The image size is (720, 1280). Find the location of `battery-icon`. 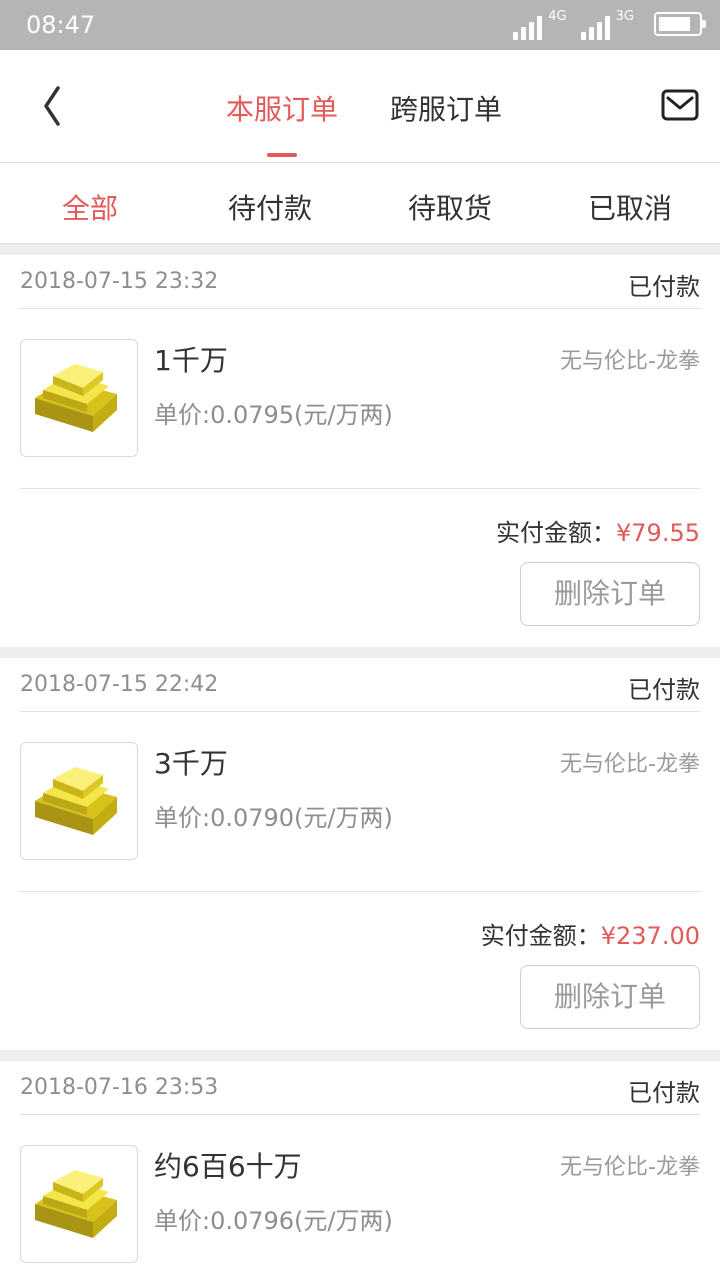

battery-icon is located at coordinates (680, 24).